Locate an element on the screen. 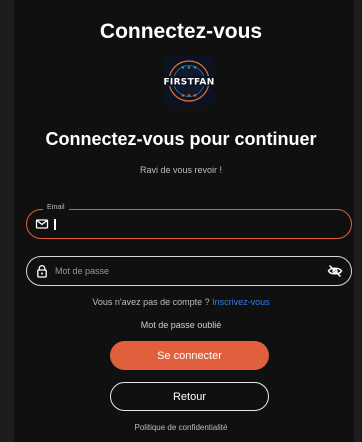 The image size is (362, 442). welcome-text: Ravi de vous revoir ! is located at coordinates (181, 170).